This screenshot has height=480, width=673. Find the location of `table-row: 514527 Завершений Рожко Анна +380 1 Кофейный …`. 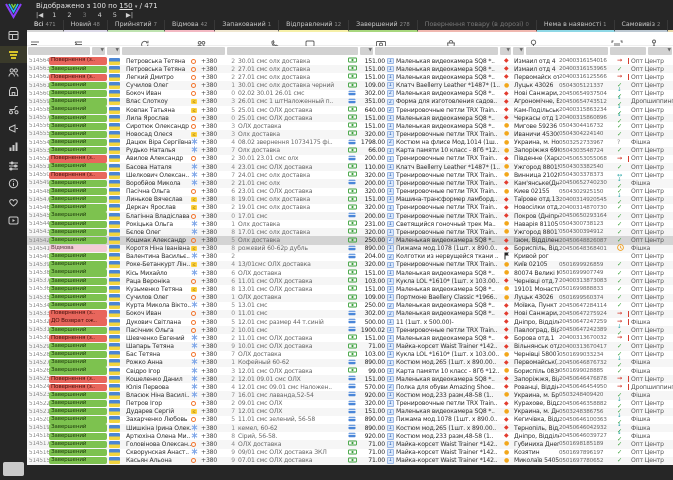

table-row: 514527 Завершений Рожко Анна +380 1 Кофейный … is located at coordinates (350, 362).